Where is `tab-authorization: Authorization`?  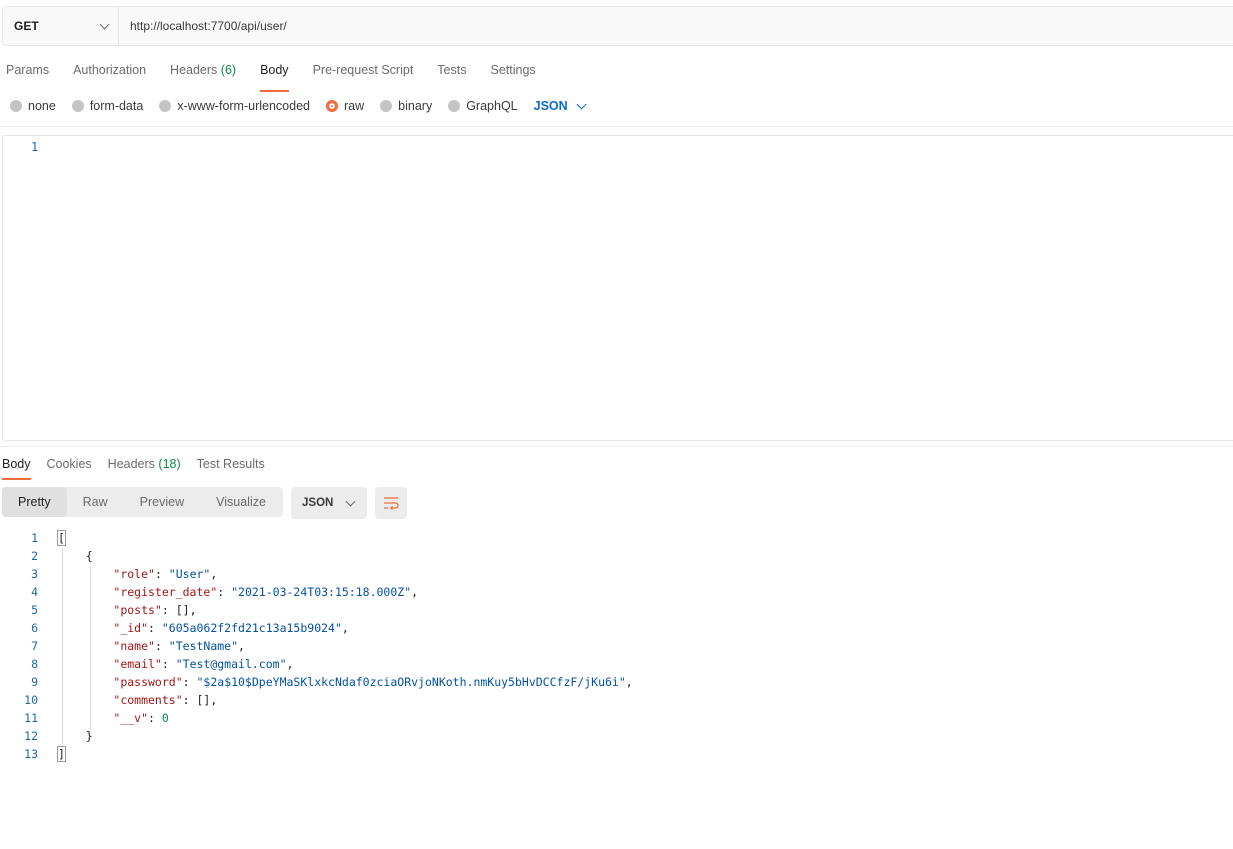 tab-authorization: Authorization is located at coordinates (109, 73).